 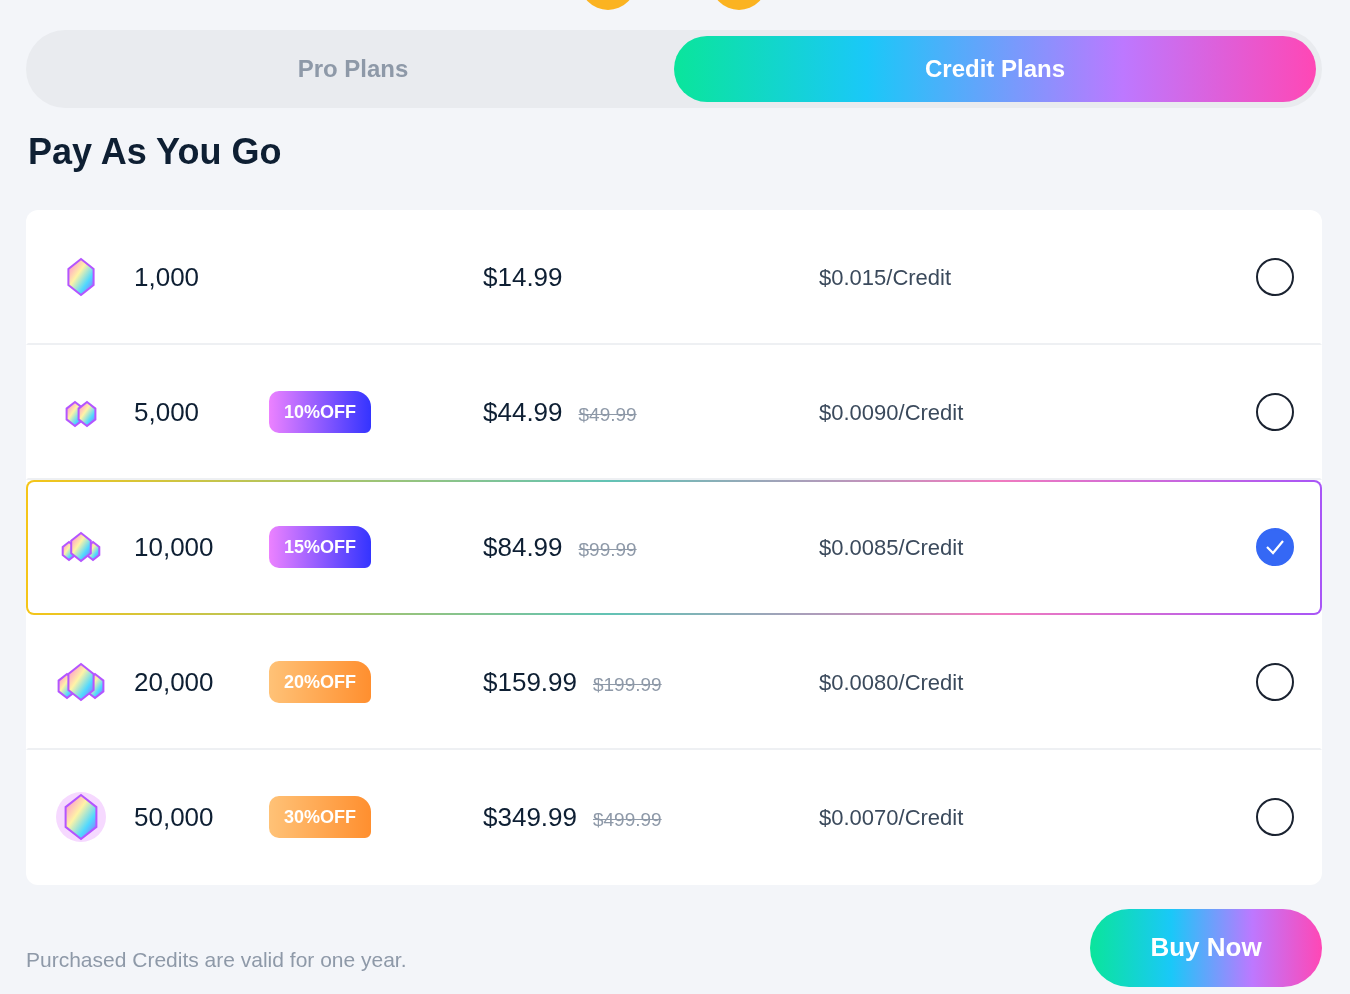 What do you see at coordinates (216, 959) in the screenshot?
I see `validity-note: Purchased Credits are valid for one year.` at bounding box center [216, 959].